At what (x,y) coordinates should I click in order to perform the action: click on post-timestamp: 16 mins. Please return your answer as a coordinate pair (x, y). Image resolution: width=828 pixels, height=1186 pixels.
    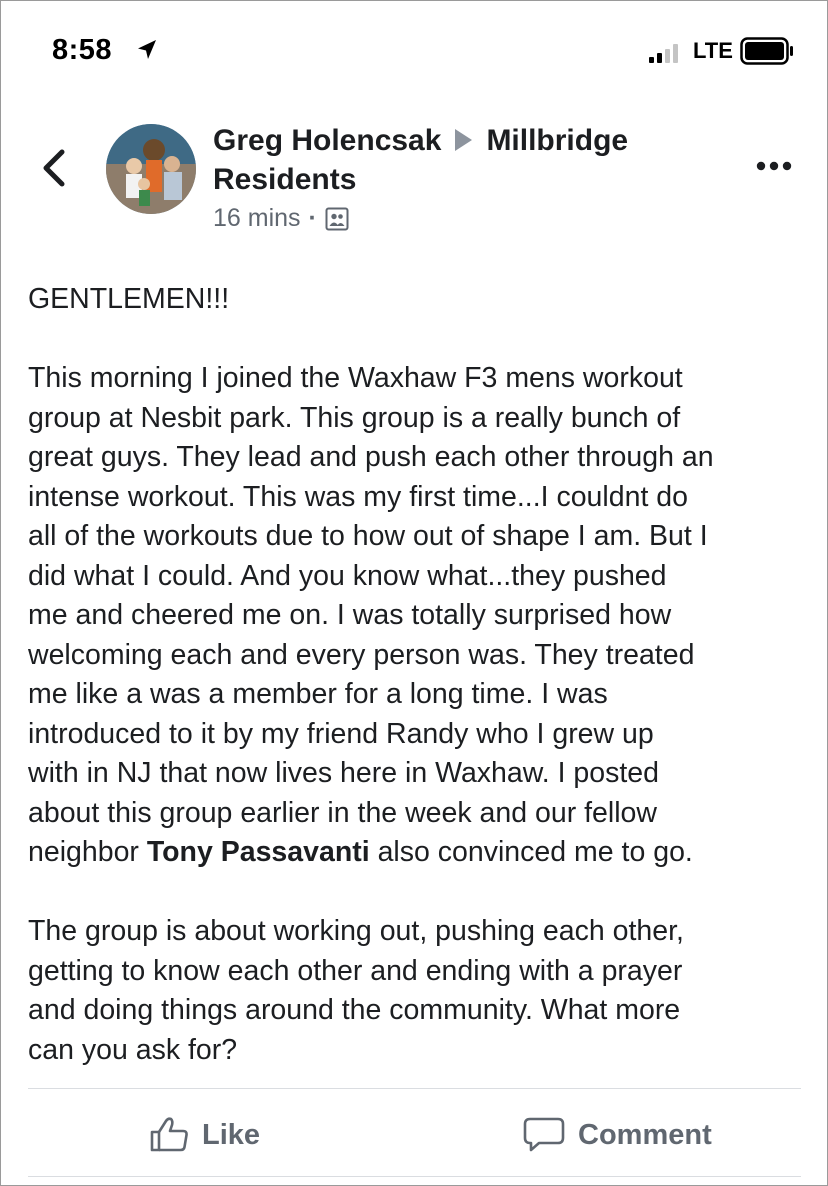
    Looking at the image, I should click on (257, 218).